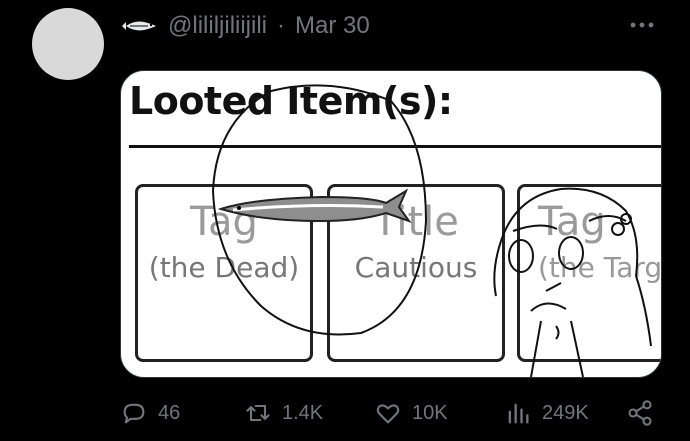  Describe the element at coordinates (411, 413) in the screenshot. I see `like-button: 10K` at that location.